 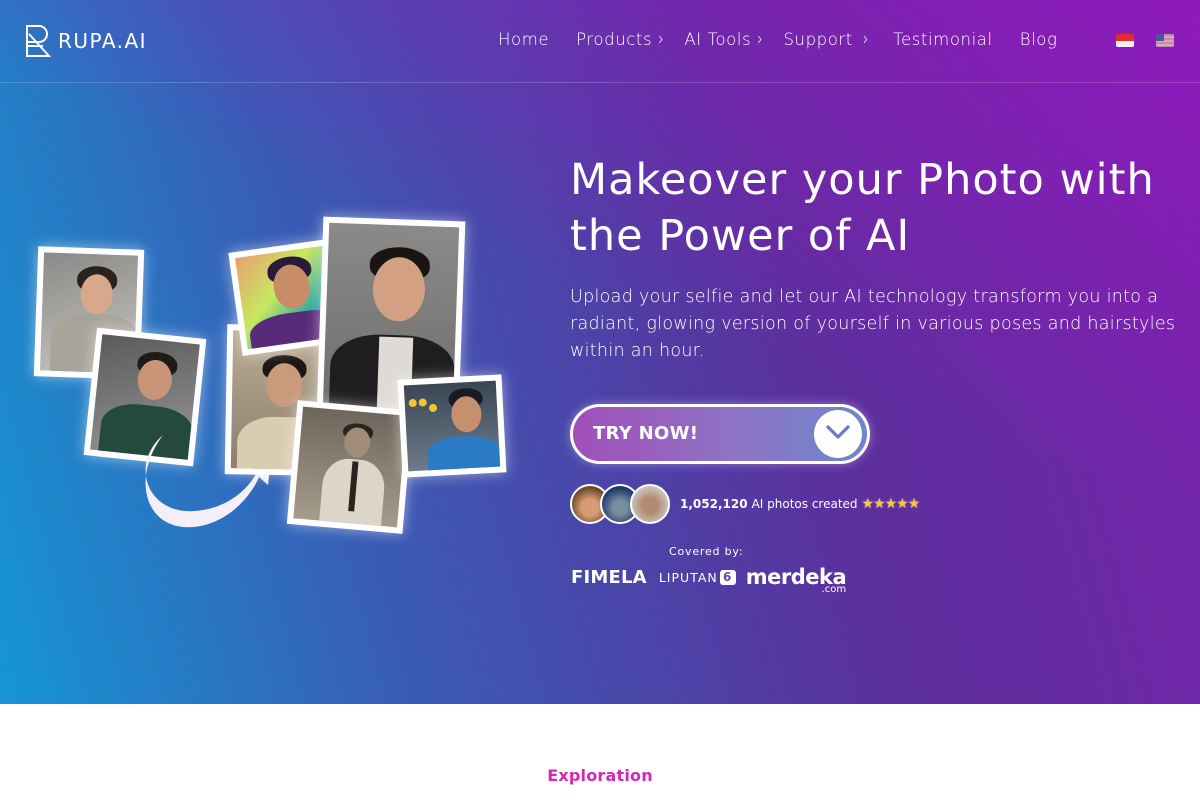 I want to click on nav-testimonial-label: Testimonial, so click(x=943, y=39).